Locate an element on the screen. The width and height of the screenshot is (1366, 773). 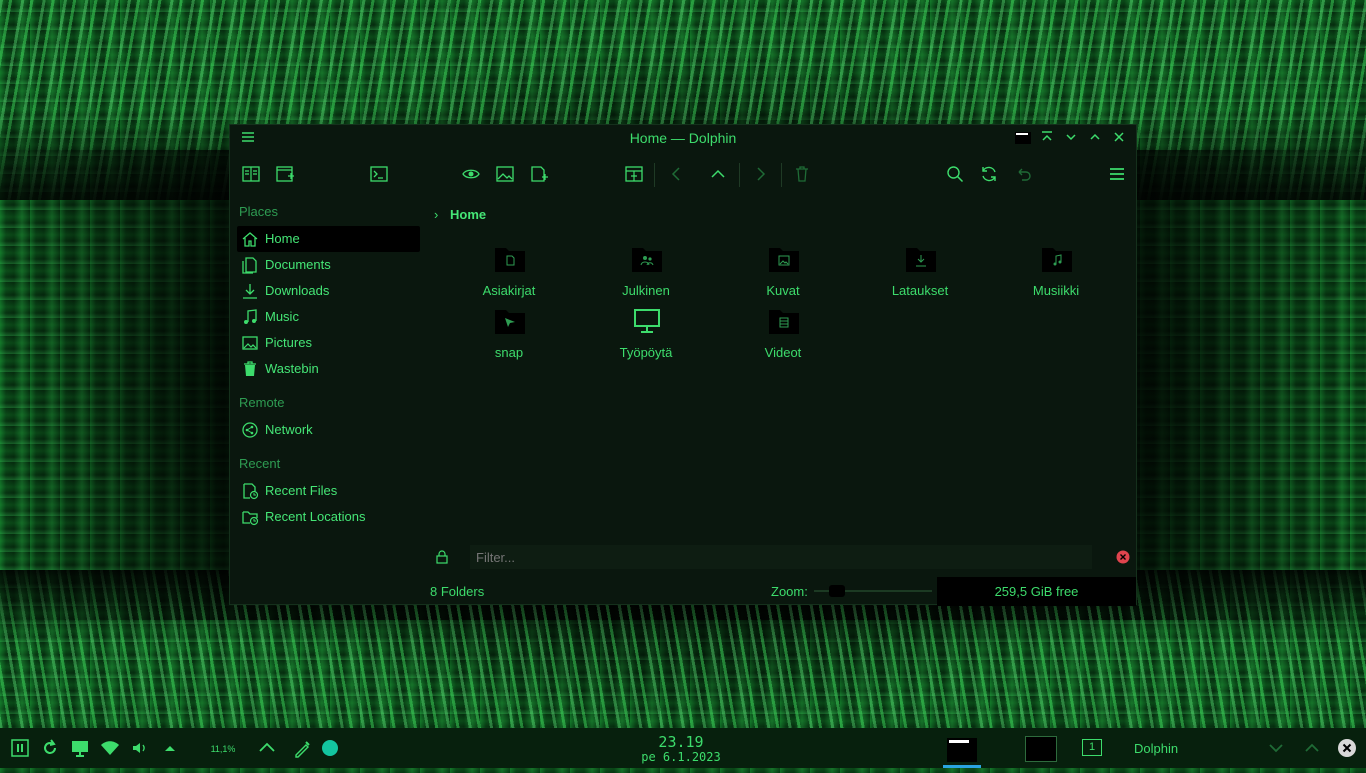
cpu-load: 11,1% is located at coordinates (223, 749).